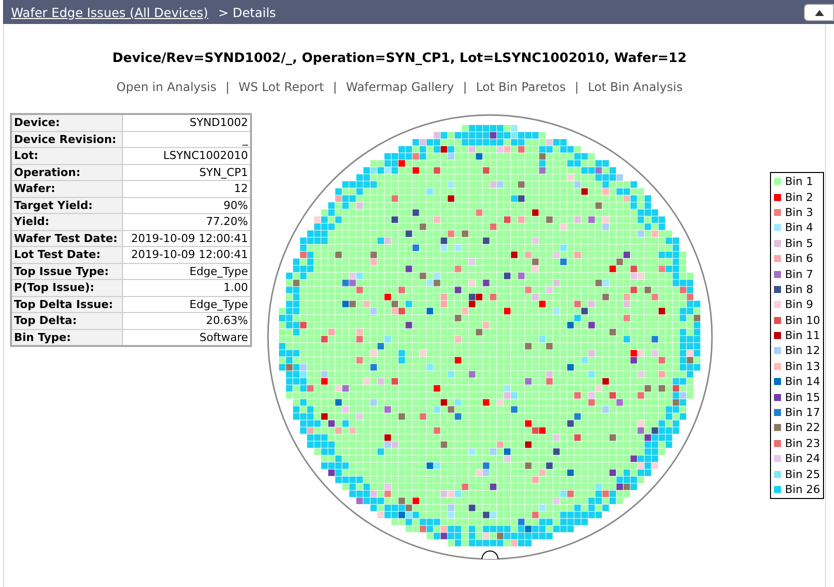 The width and height of the screenshot is (834, 587). Describe the element at coordinates (66, 222) in the screenshot. I see `field-label: Yield:` at that location.